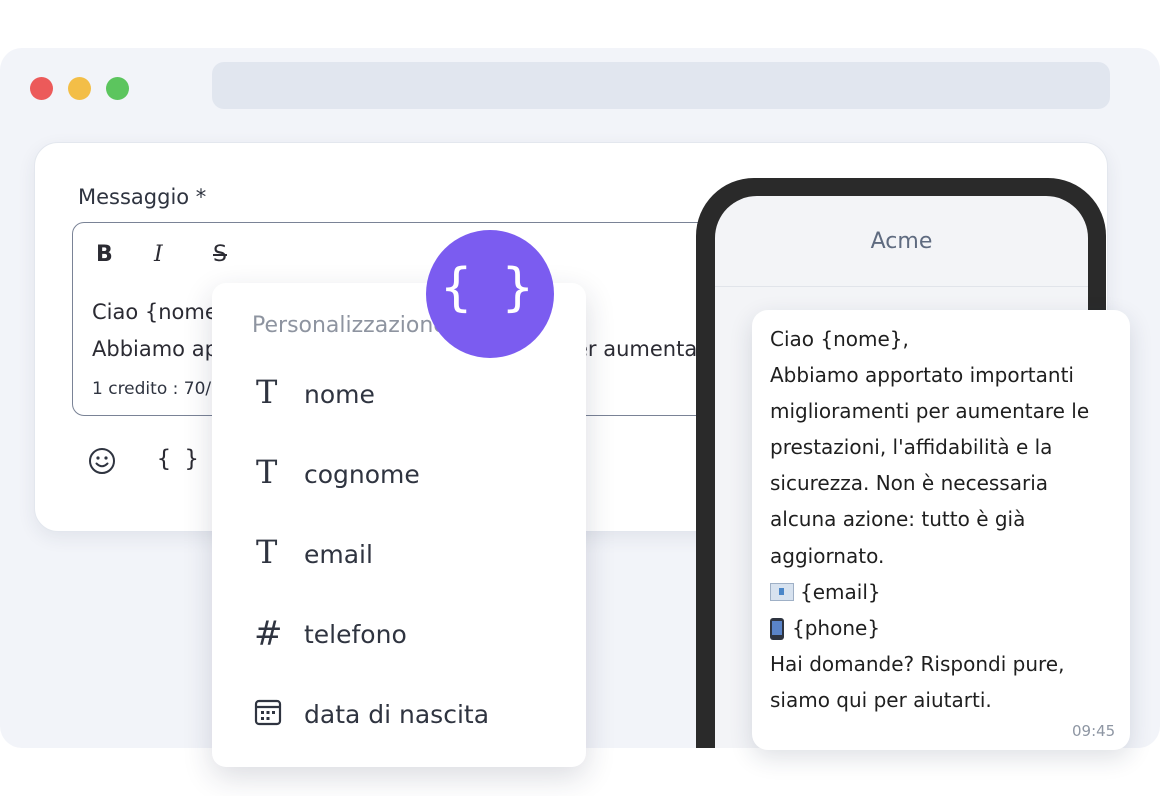 The image size is (1160, 796). Describe the element at coordinates (79, 88) in the screenshot. I see `minimize-window-dot` at that location.